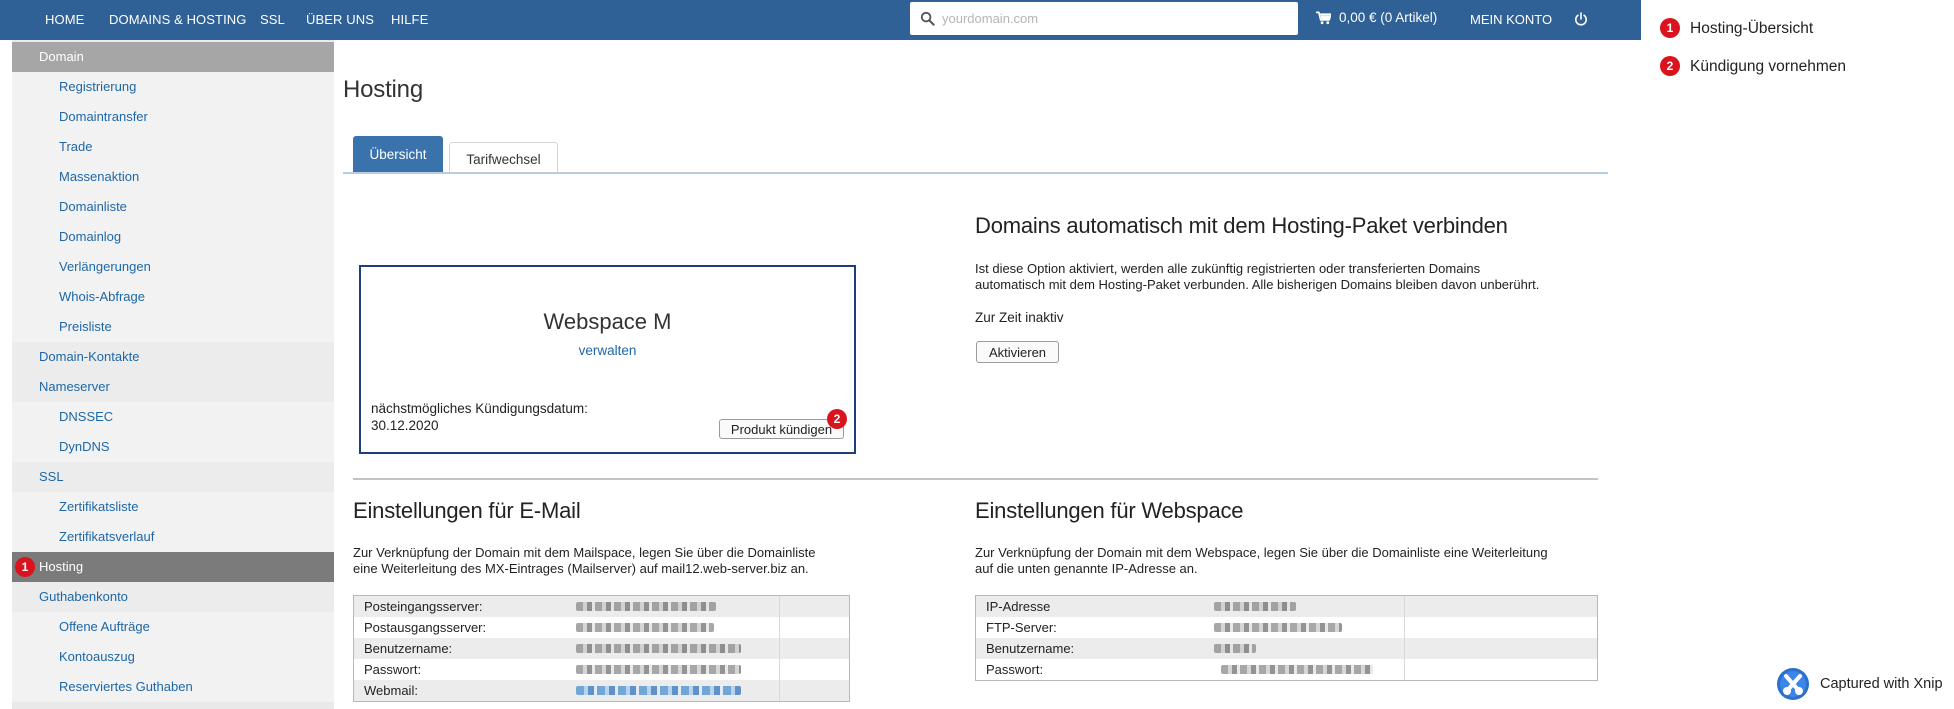 The width and height of the screenshot is (1954, 709). Describe the element at coordinates (383, 89) in the screenshot. I see `page-title: Hosting` at that location.